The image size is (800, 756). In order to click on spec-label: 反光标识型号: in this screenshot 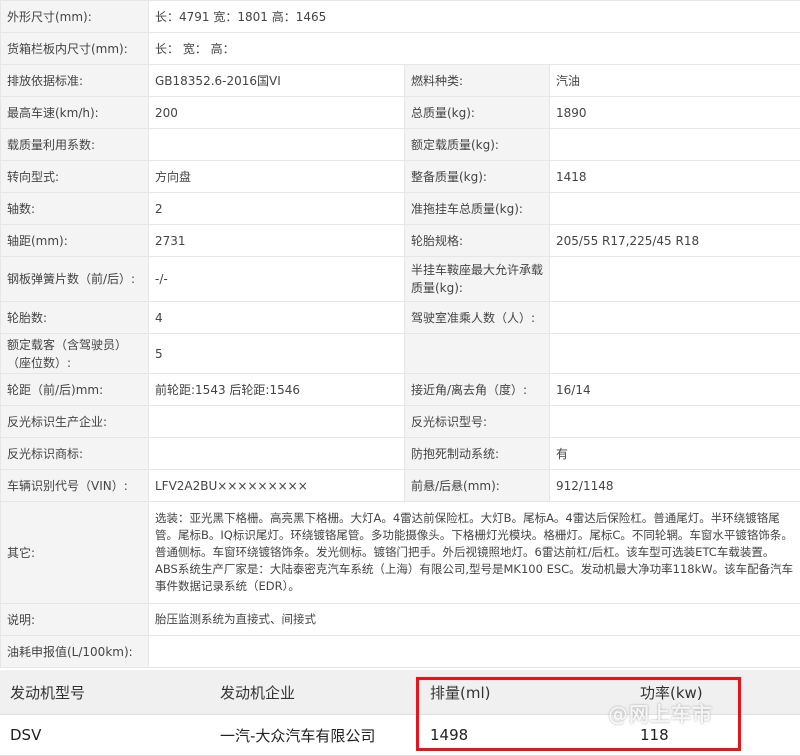, I will do `click(477, 421)`.